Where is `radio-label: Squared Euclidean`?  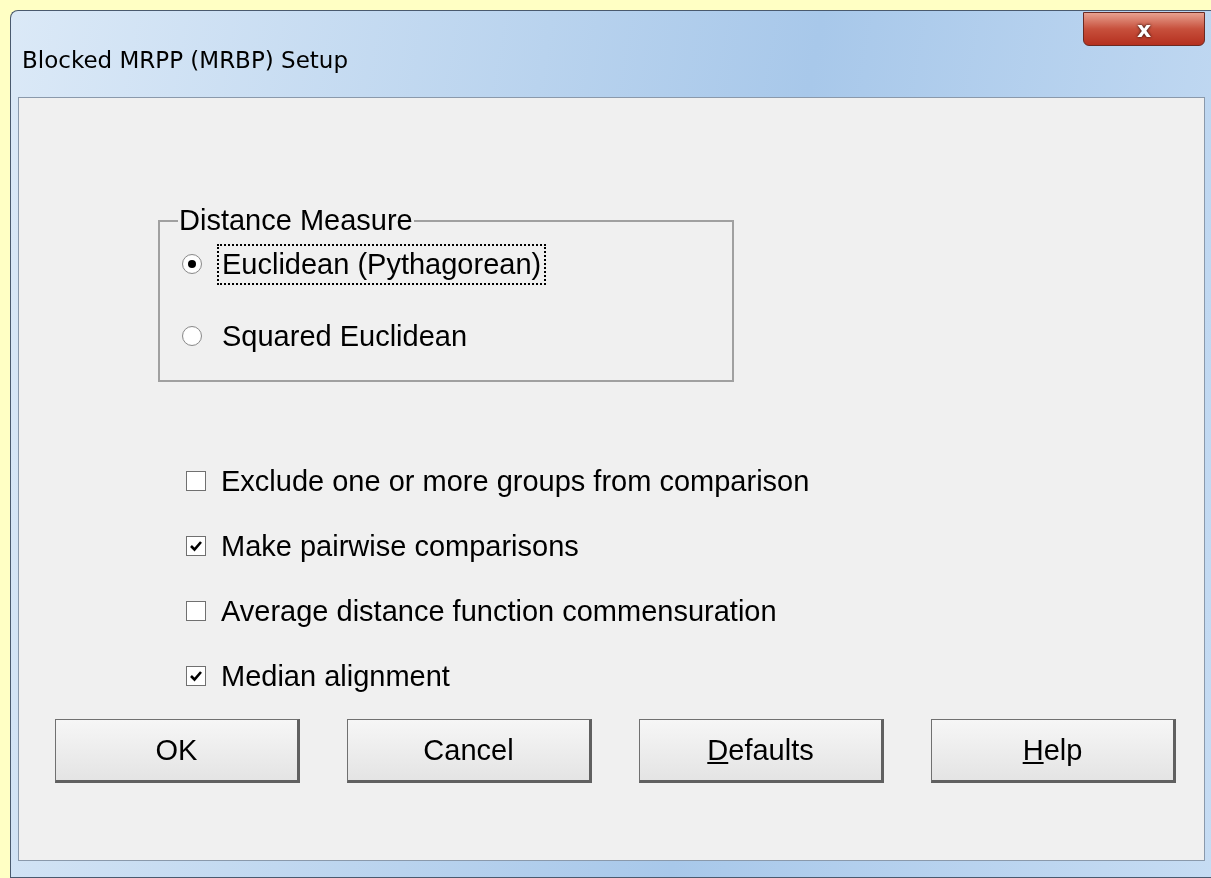 radio-label: Squared Euclidean is located at coordinates (345, 336).